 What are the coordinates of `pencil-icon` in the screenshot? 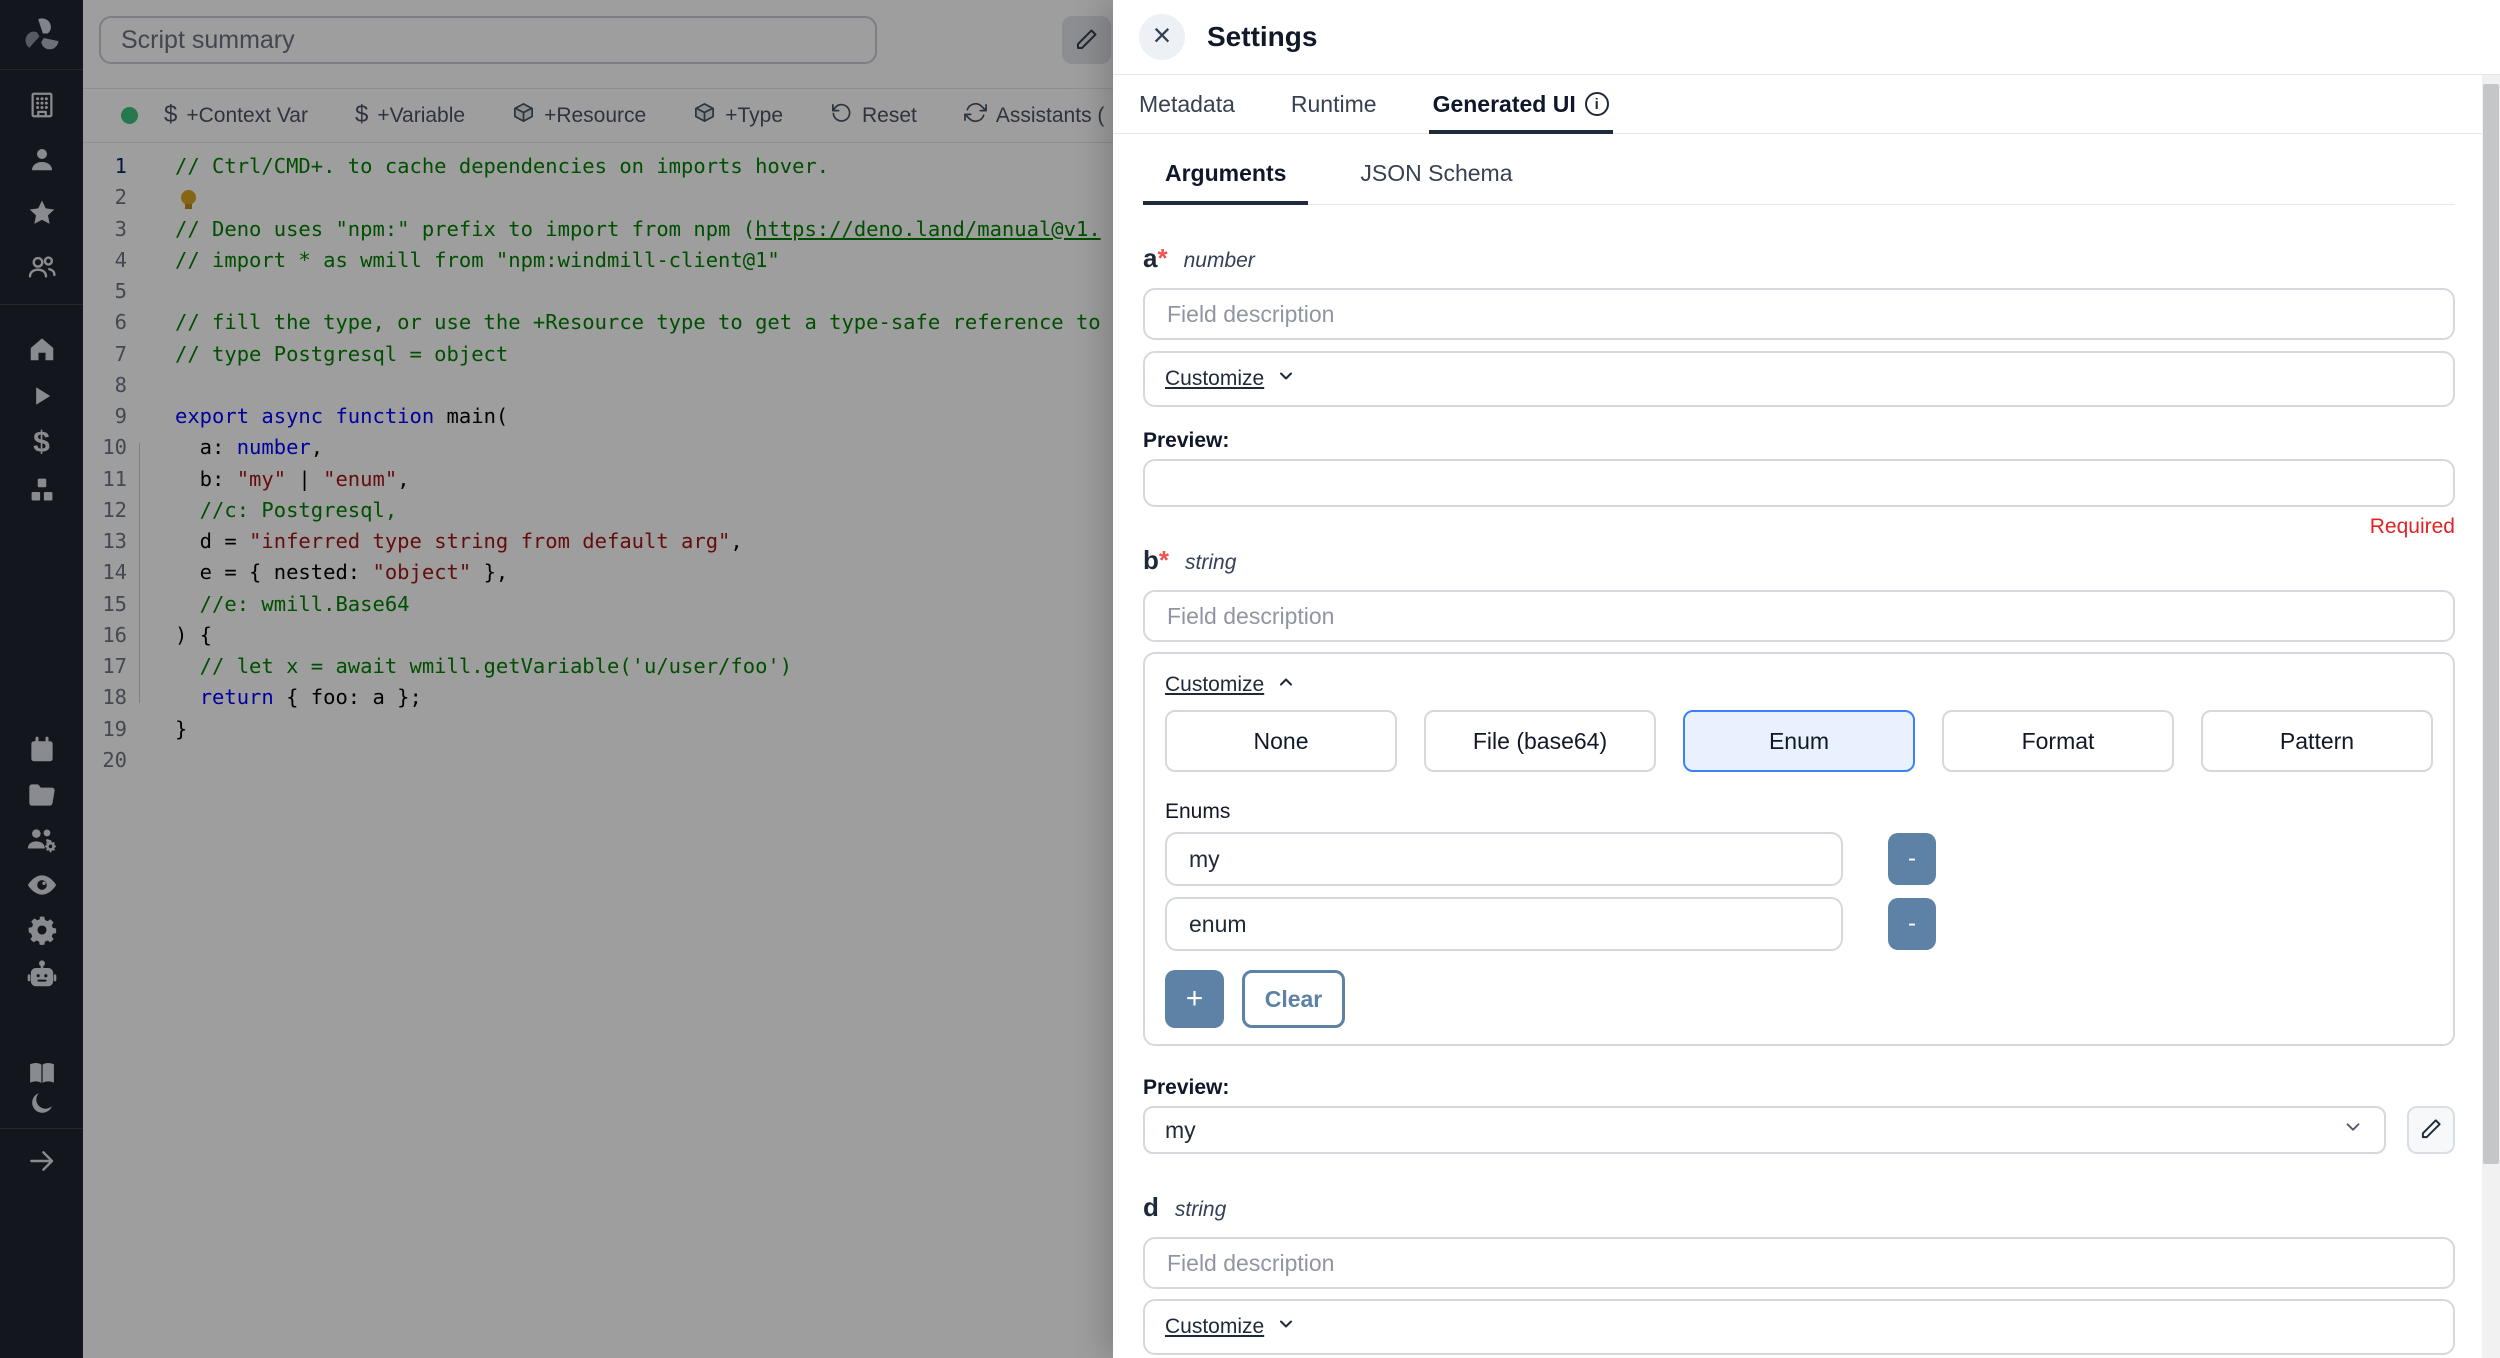 It's located at (2431, 1130).